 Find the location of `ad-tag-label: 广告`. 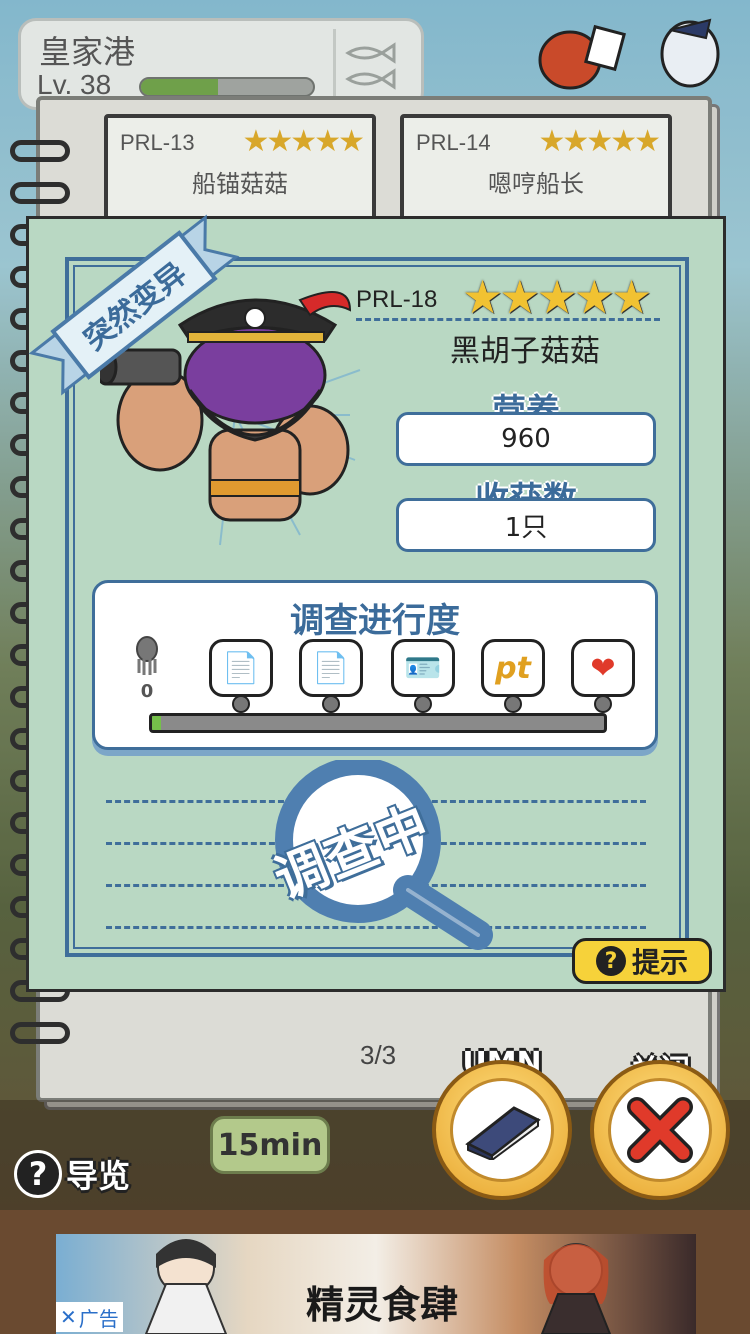

ad-tag-label: 广告 is located at coordinates (98, 1318).